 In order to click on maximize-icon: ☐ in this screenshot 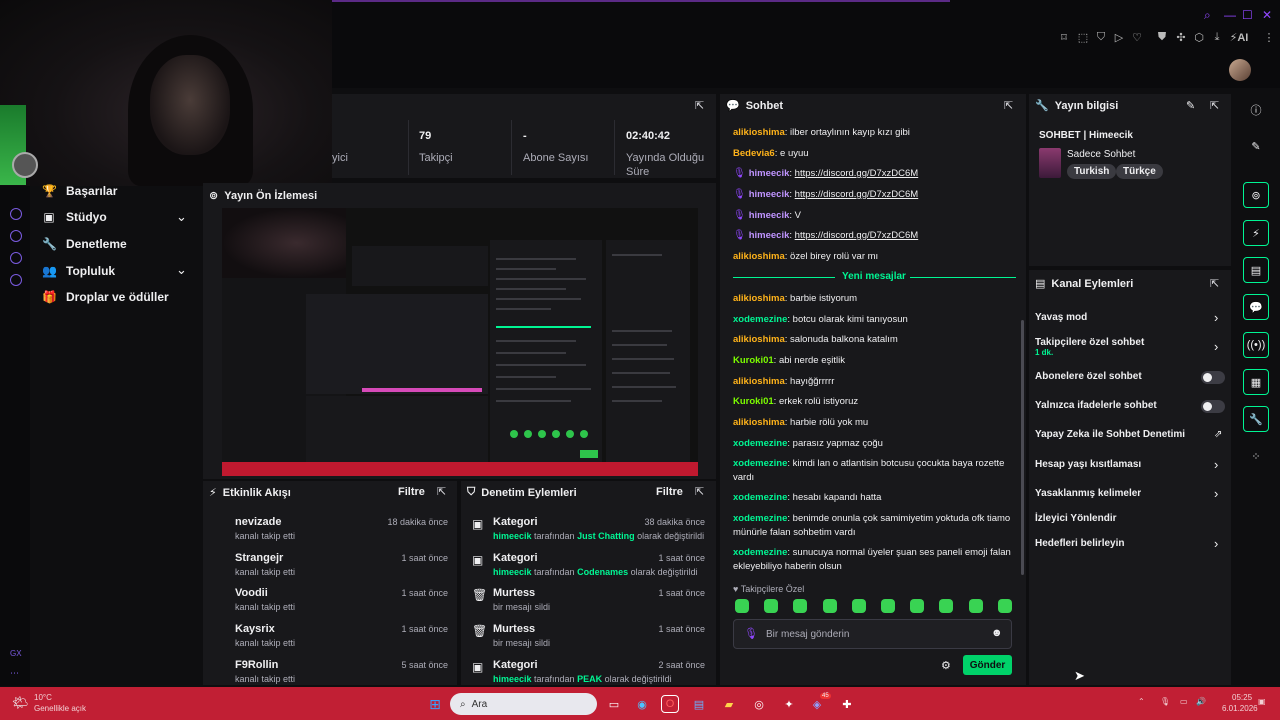, I will do `click(1247, 15)`.